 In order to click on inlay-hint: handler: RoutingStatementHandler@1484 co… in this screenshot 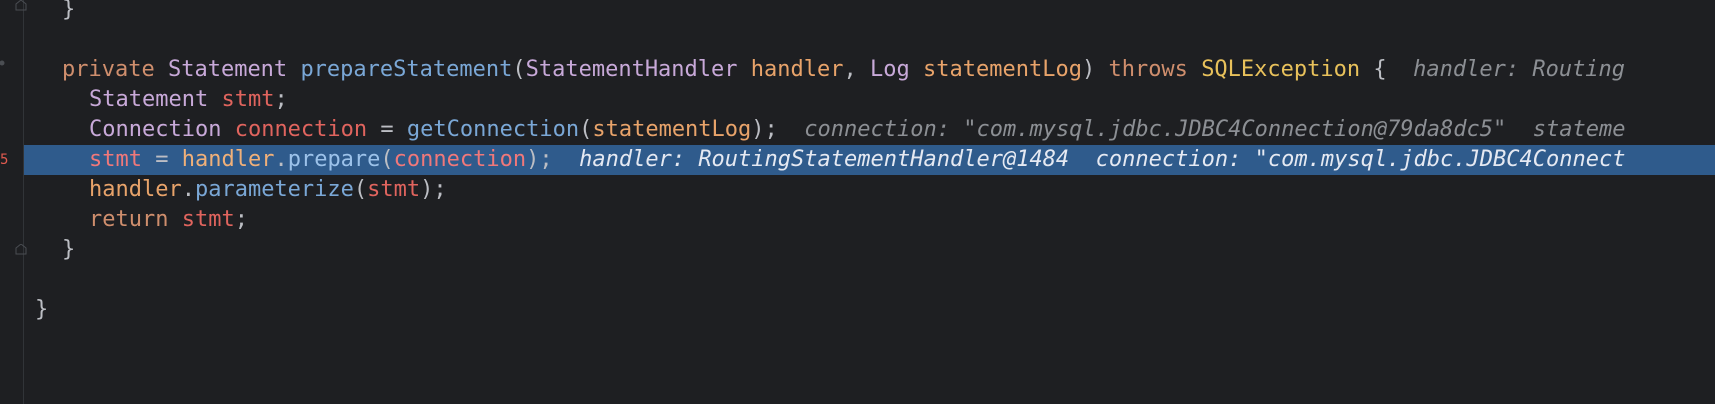, I will do `click(1102, 159)`.